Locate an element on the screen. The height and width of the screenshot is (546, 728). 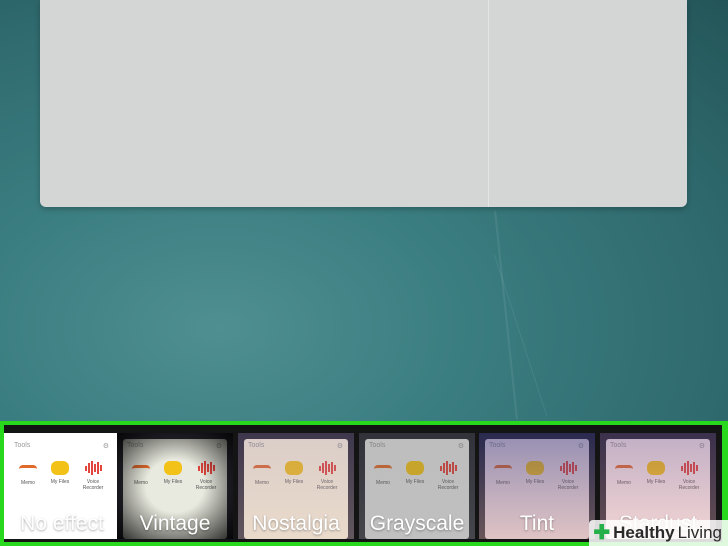
filter-label: Grayscale is located at coordinates (417, 523).